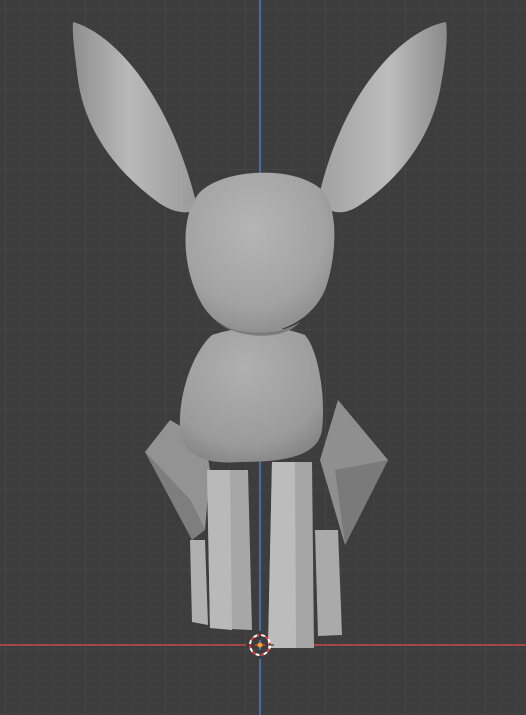 Image resolution: width=526 pixels, height=715 pixels. I want to click on front-right-leg-light, so click(282, 555).